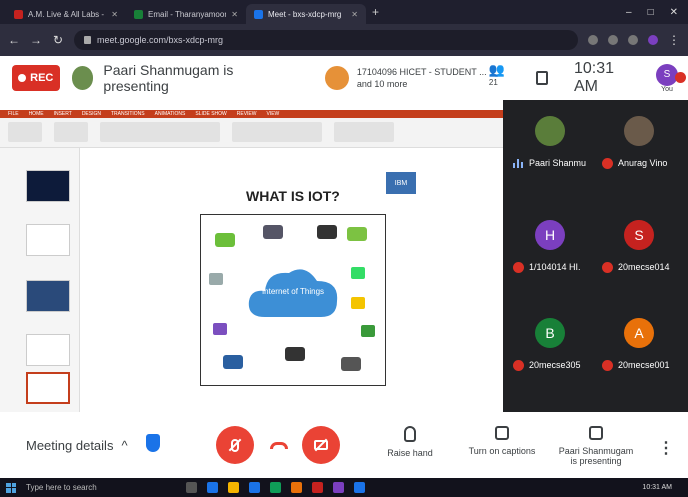  Describe the element at coordinates (11, 487) in the screenshot. I see `windows-start-icon` at that location.